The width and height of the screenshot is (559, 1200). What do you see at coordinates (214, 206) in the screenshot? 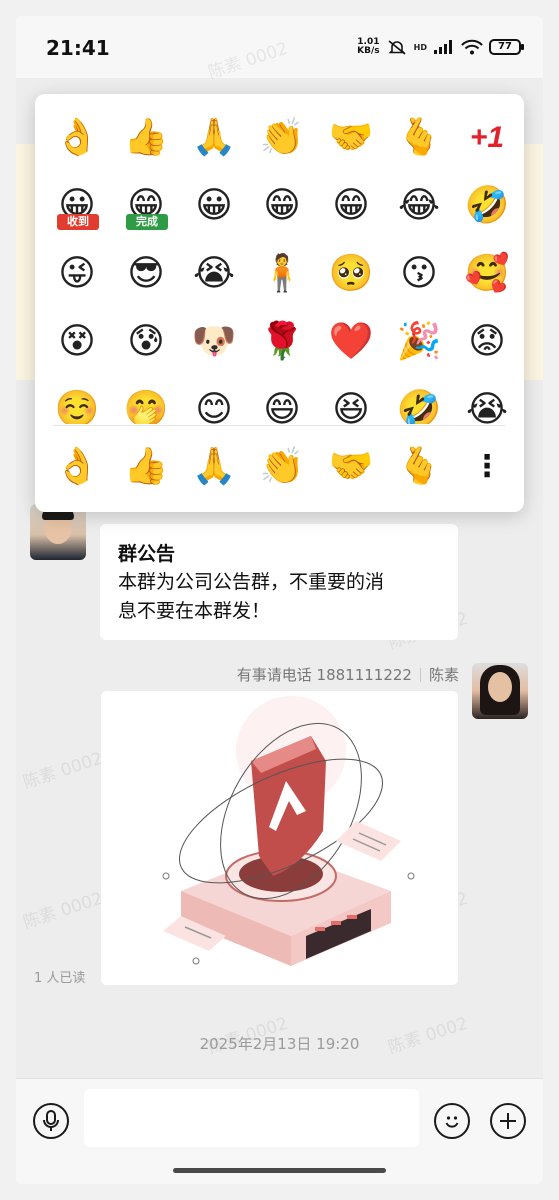
I see `smile-emoji: 😀` at bounding box center [214, 206].